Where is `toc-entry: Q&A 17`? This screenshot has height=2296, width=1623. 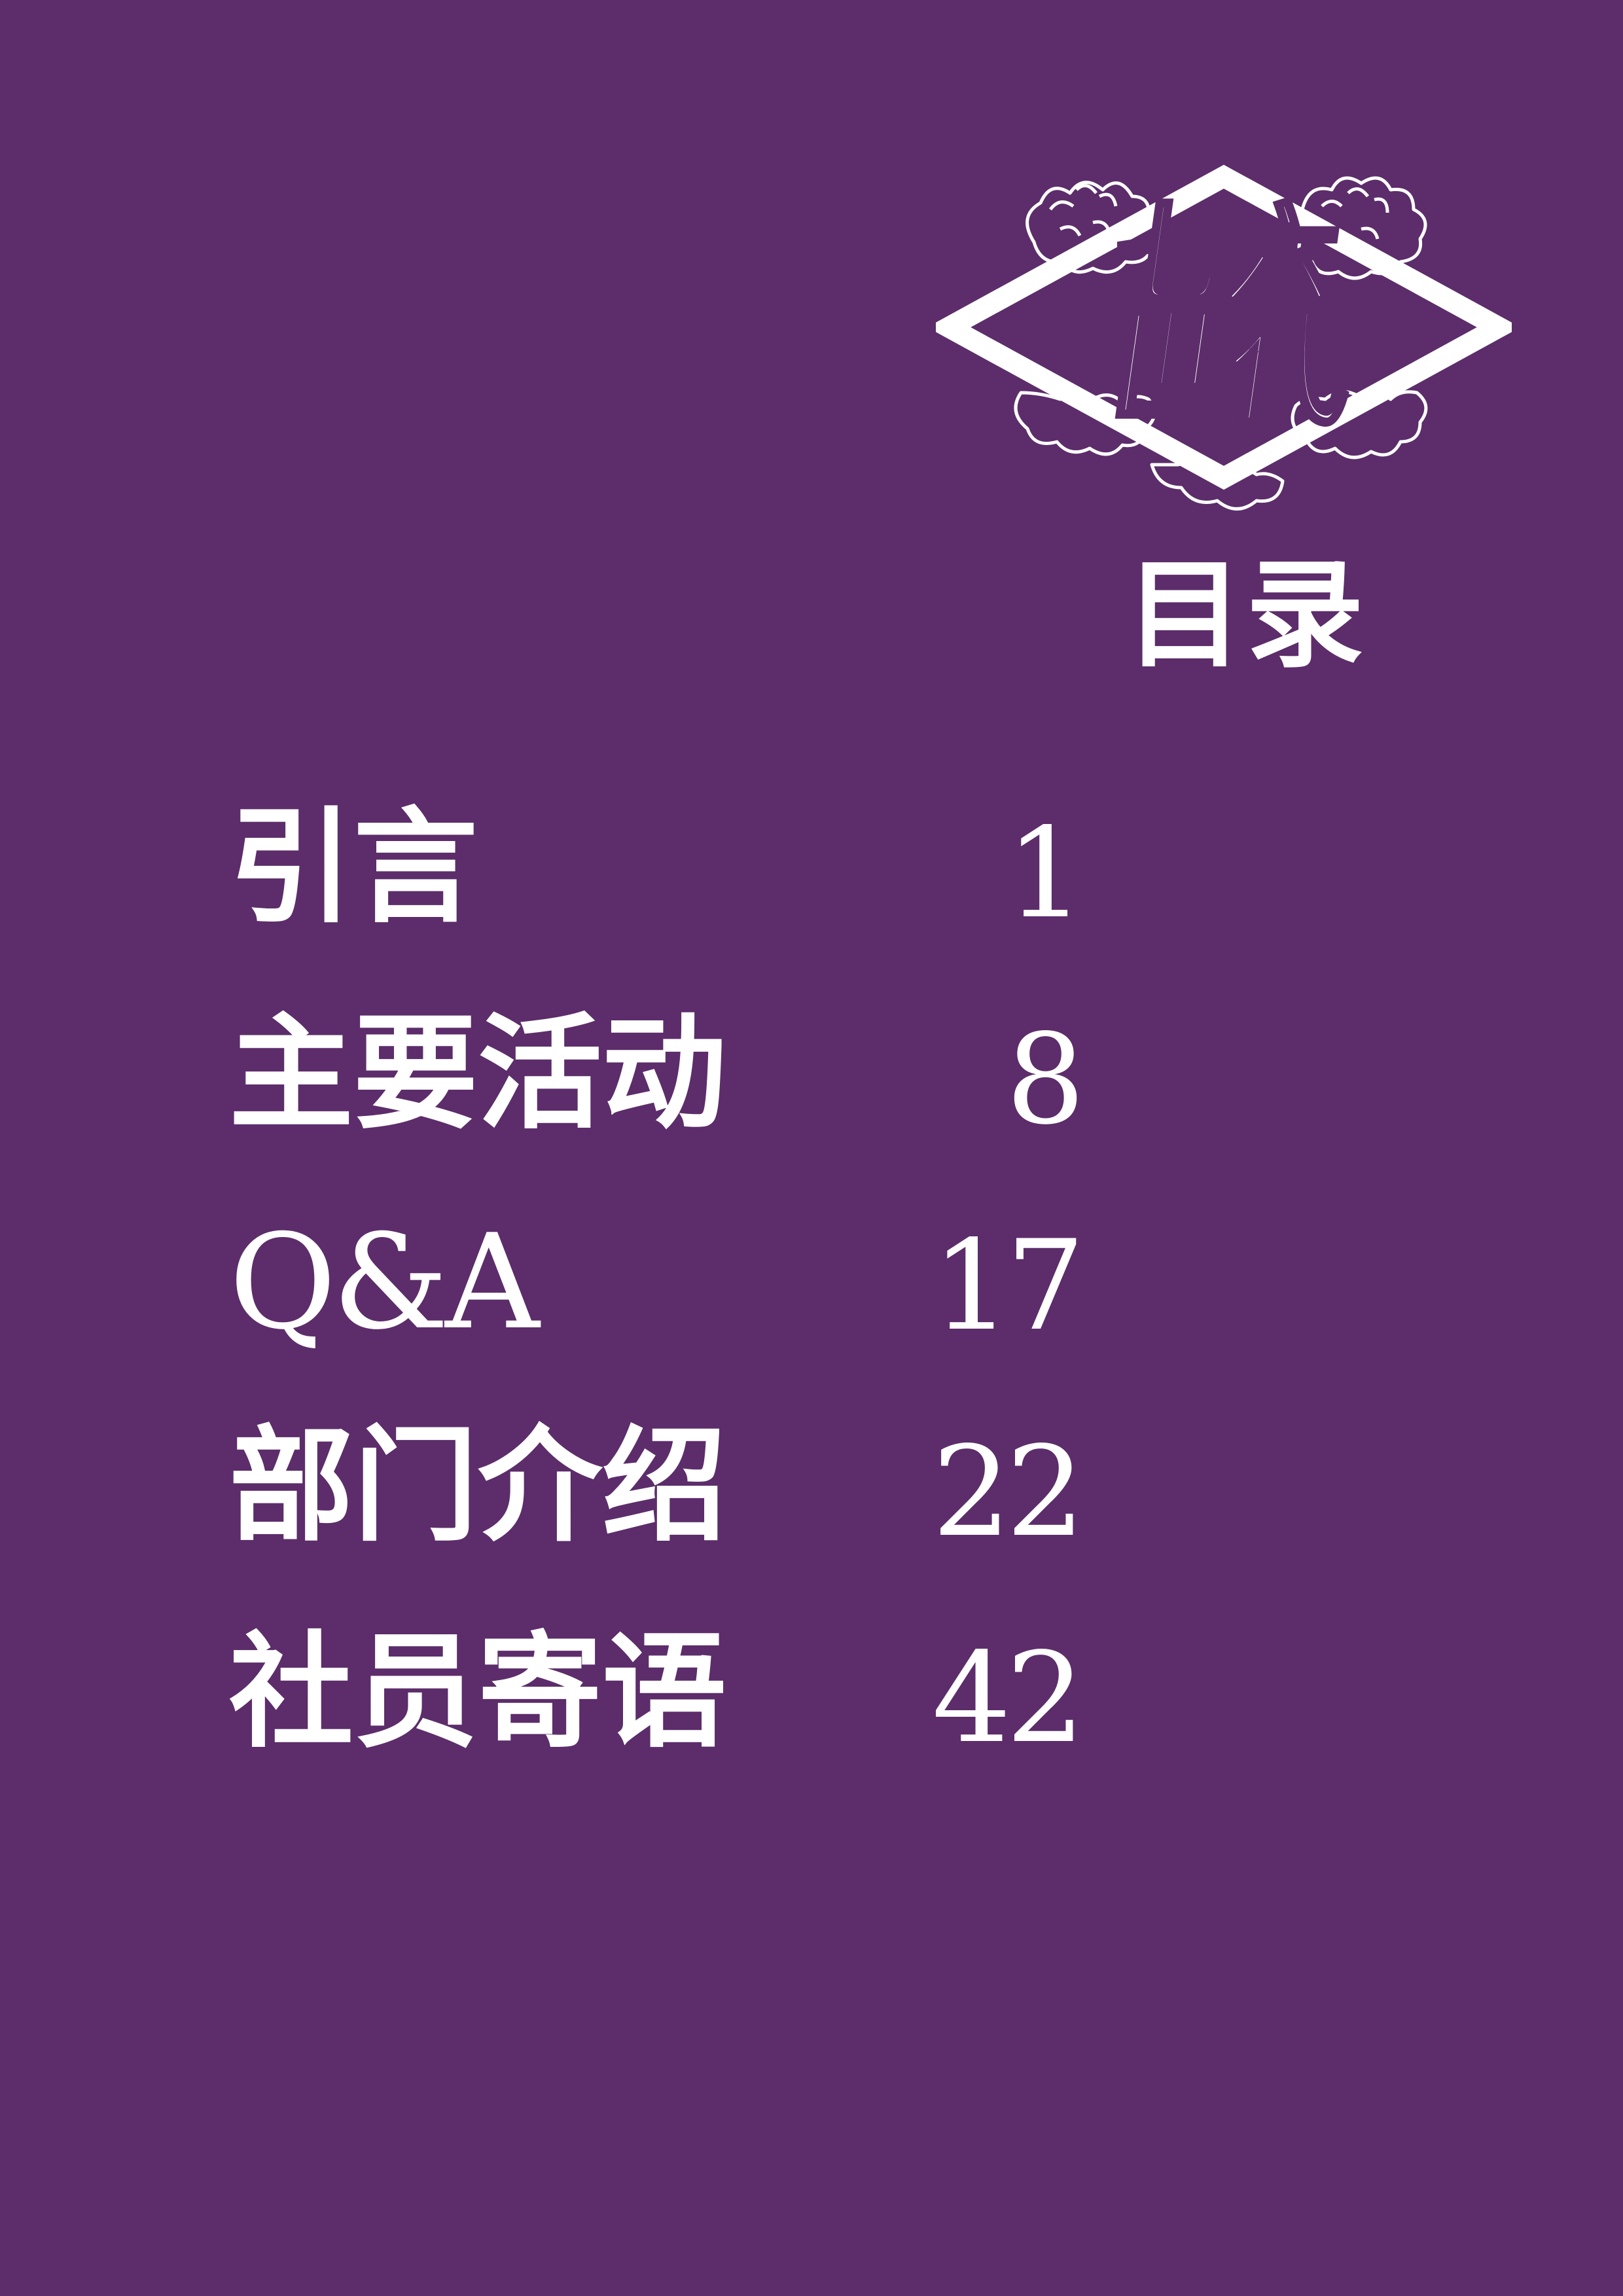
toc-entry: Q&A 17 is located at coordinates (657, 1315).